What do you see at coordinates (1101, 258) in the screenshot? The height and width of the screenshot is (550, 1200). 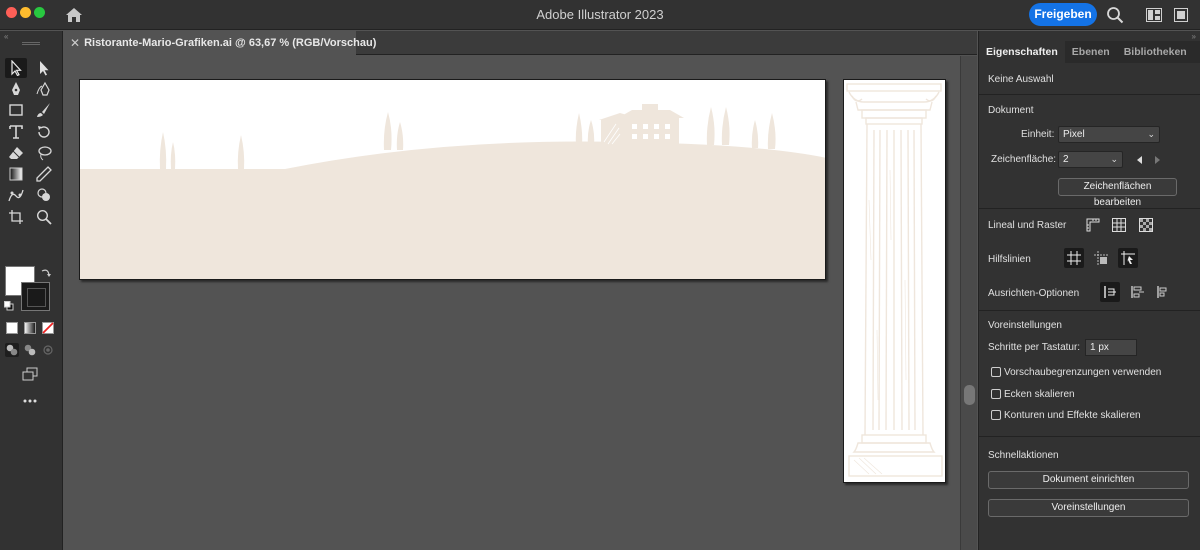 I see `smart-guides-icon` at bounding box center [1101, 258].